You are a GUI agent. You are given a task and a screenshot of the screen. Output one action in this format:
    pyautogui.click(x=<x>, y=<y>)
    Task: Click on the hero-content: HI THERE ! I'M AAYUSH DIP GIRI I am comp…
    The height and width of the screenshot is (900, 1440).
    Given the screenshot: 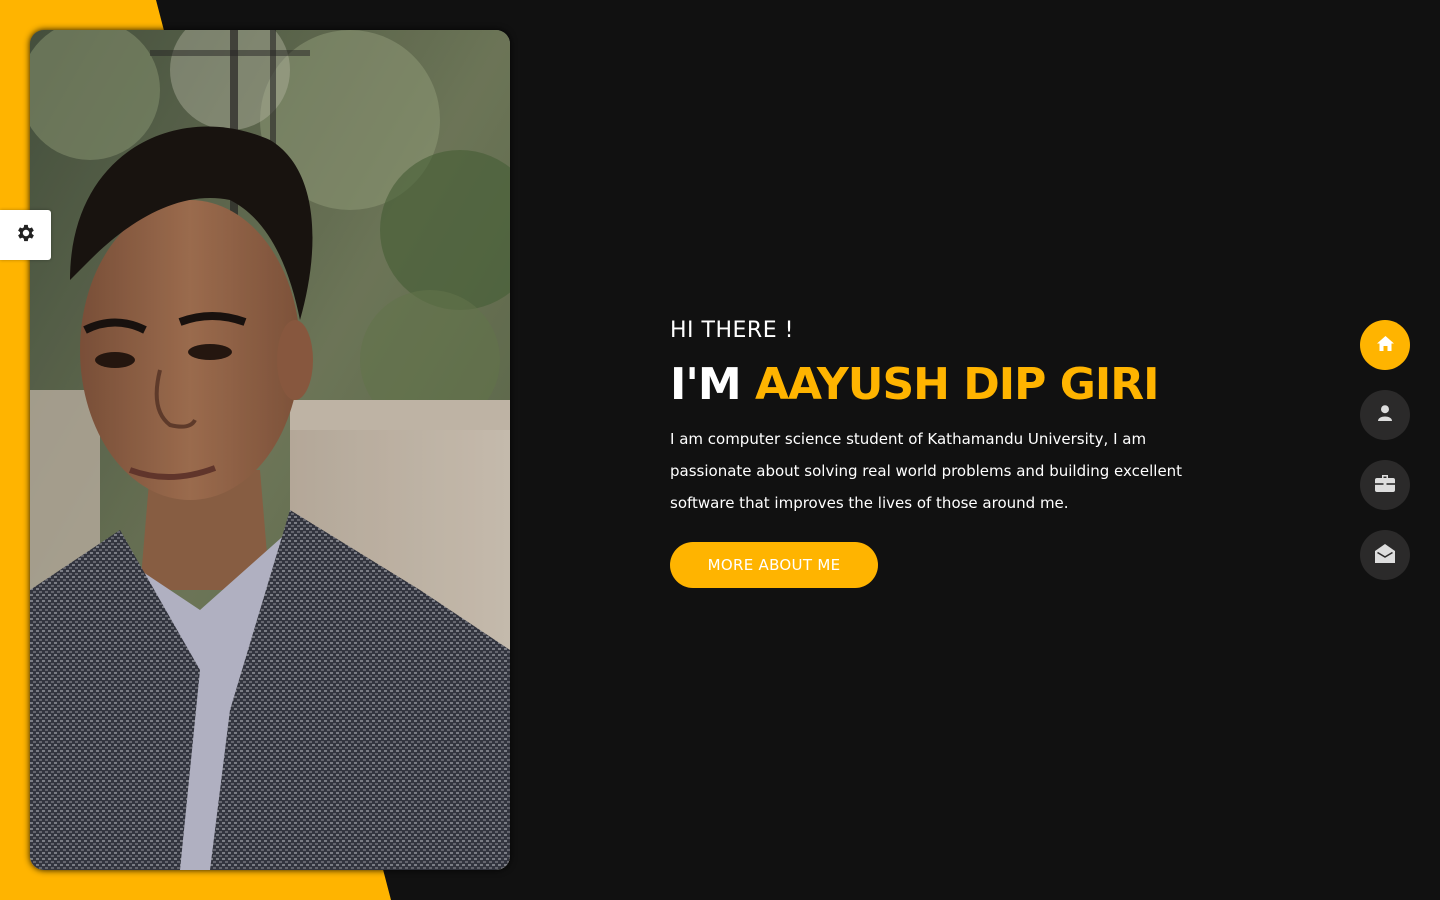 What is the action you would take?
    pyautogui.click(x=950, y=450)
    